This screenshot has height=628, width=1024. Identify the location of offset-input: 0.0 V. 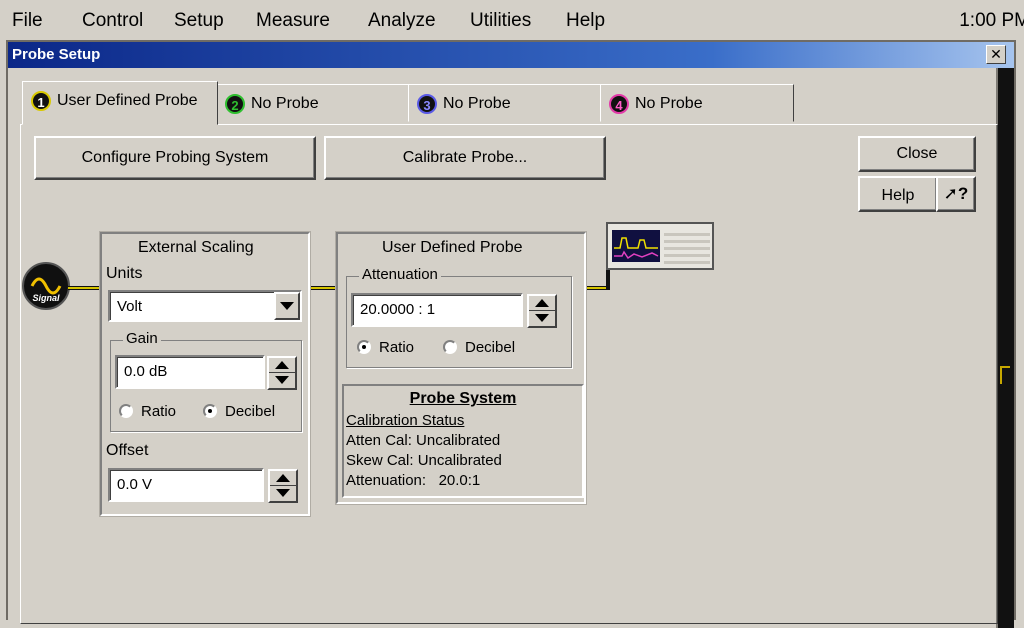
(186, 485).